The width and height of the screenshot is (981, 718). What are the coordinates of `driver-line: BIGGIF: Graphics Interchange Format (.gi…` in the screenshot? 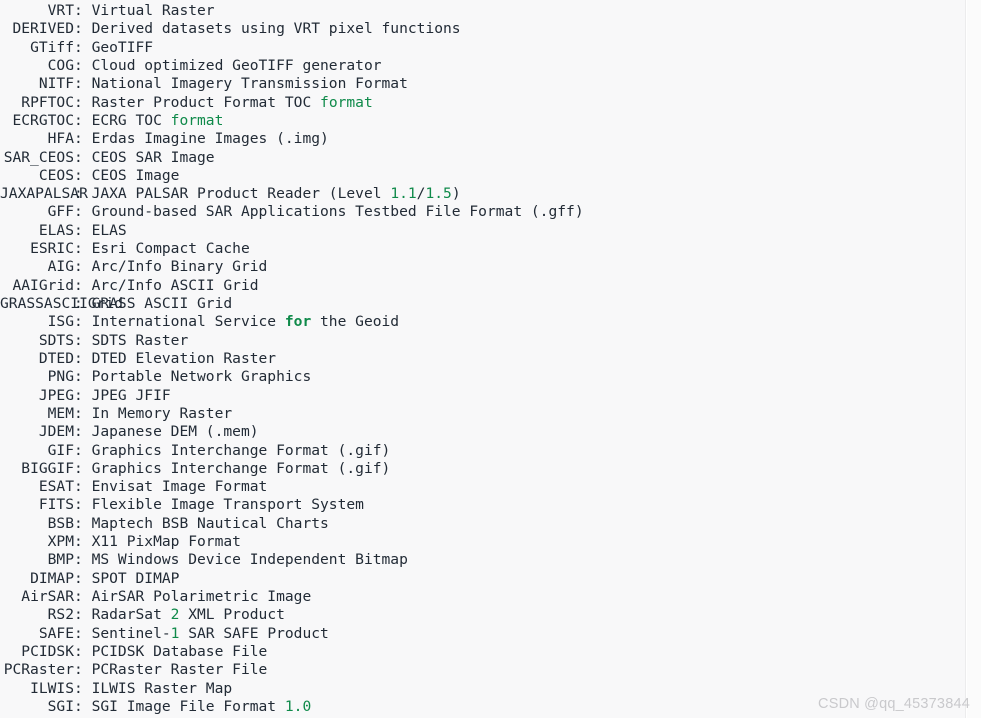 It's located at (292, 469).